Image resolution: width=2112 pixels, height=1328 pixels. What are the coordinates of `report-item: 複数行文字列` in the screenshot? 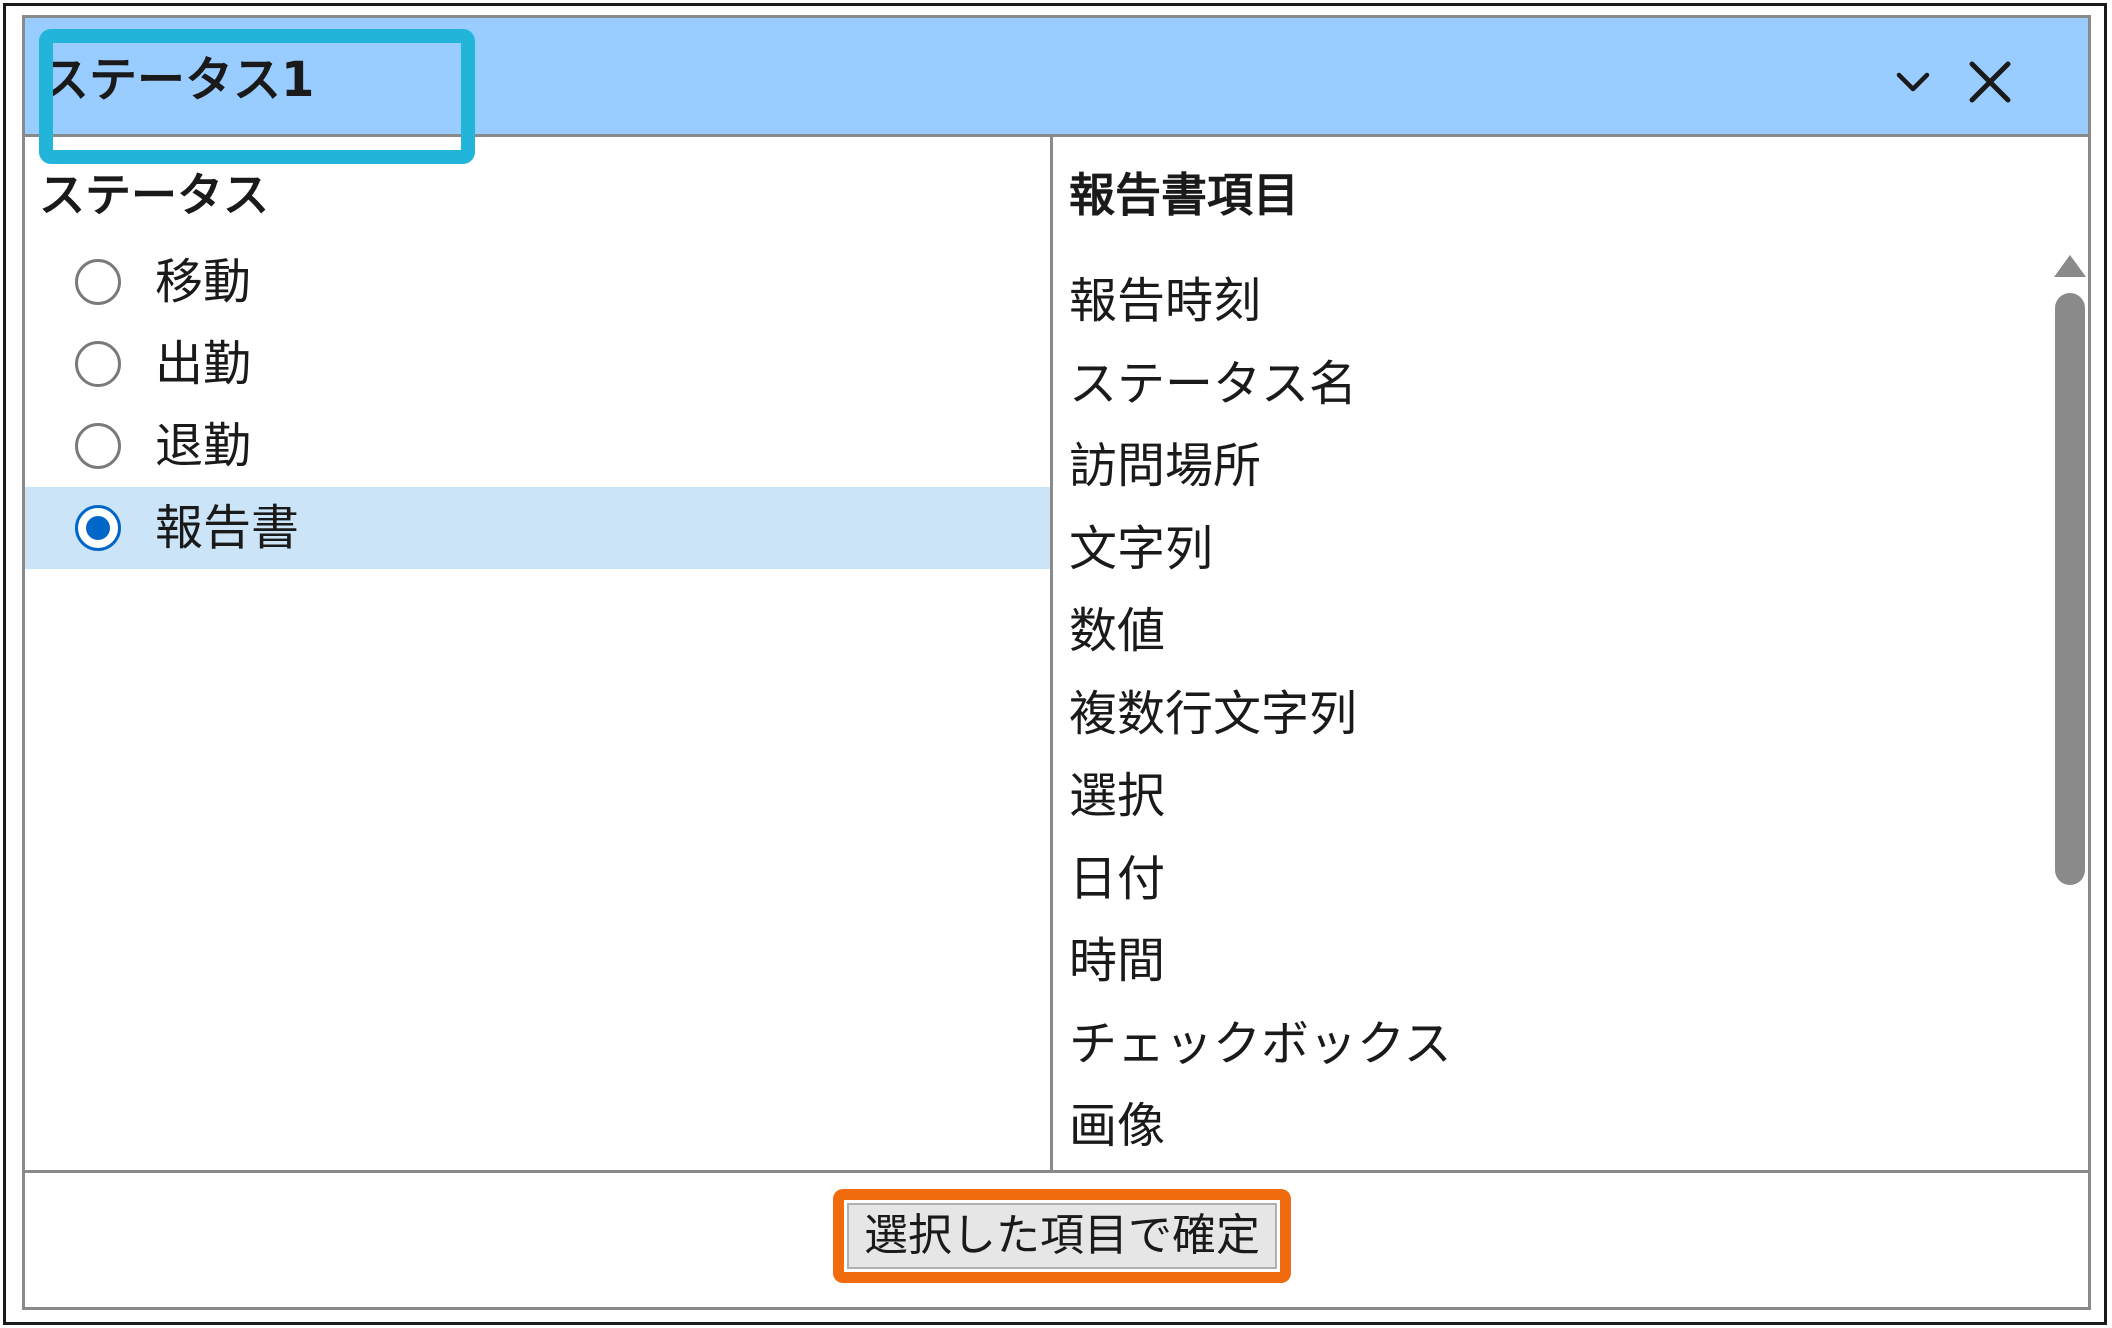 It's located at (1546, 714).